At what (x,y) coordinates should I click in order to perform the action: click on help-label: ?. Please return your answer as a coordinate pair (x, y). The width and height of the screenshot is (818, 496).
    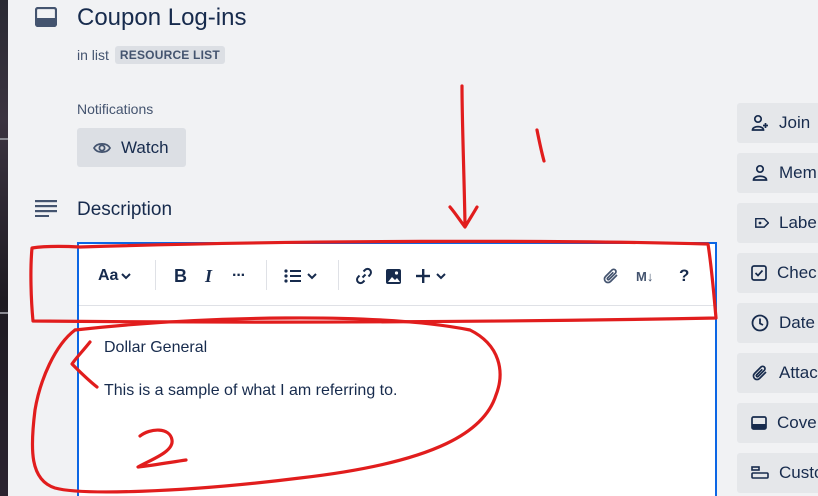
    Looking at the image, I should click on (684, 275).